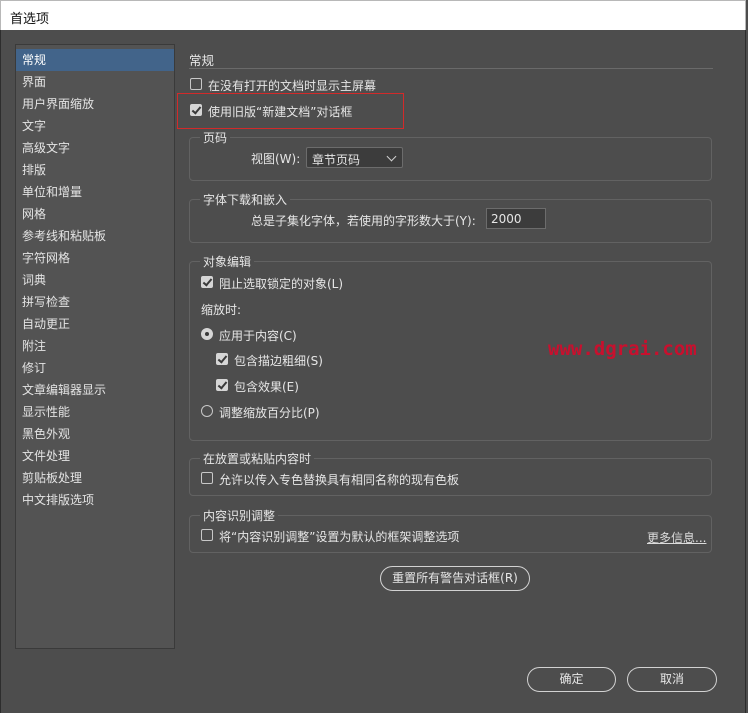 The width and height of the screenshot is (748, 713). I want to click on sidebar-item-interface: 界面, so click(95, 82).